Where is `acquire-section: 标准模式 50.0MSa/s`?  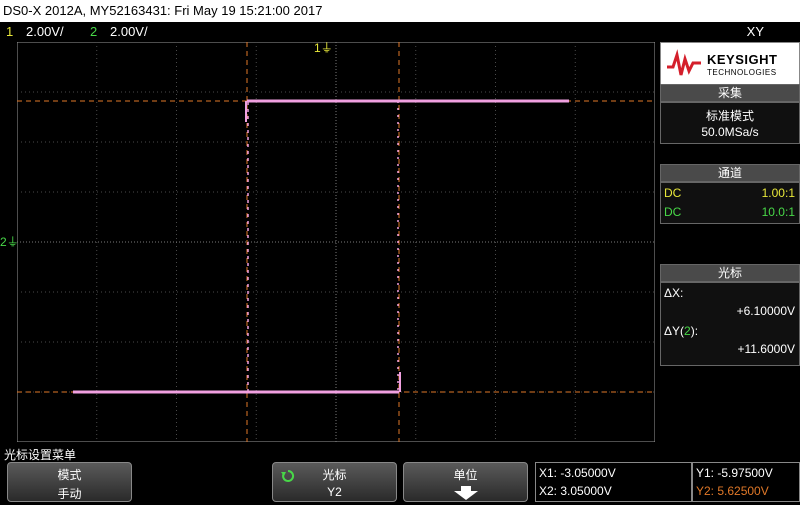
acquire-section: 标准模式 50.0MSa/s is located at coordinates (730, 123).